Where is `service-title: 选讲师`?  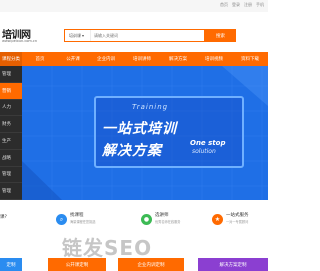
service-title: 选讲师 is located at coordinates (162, 215).